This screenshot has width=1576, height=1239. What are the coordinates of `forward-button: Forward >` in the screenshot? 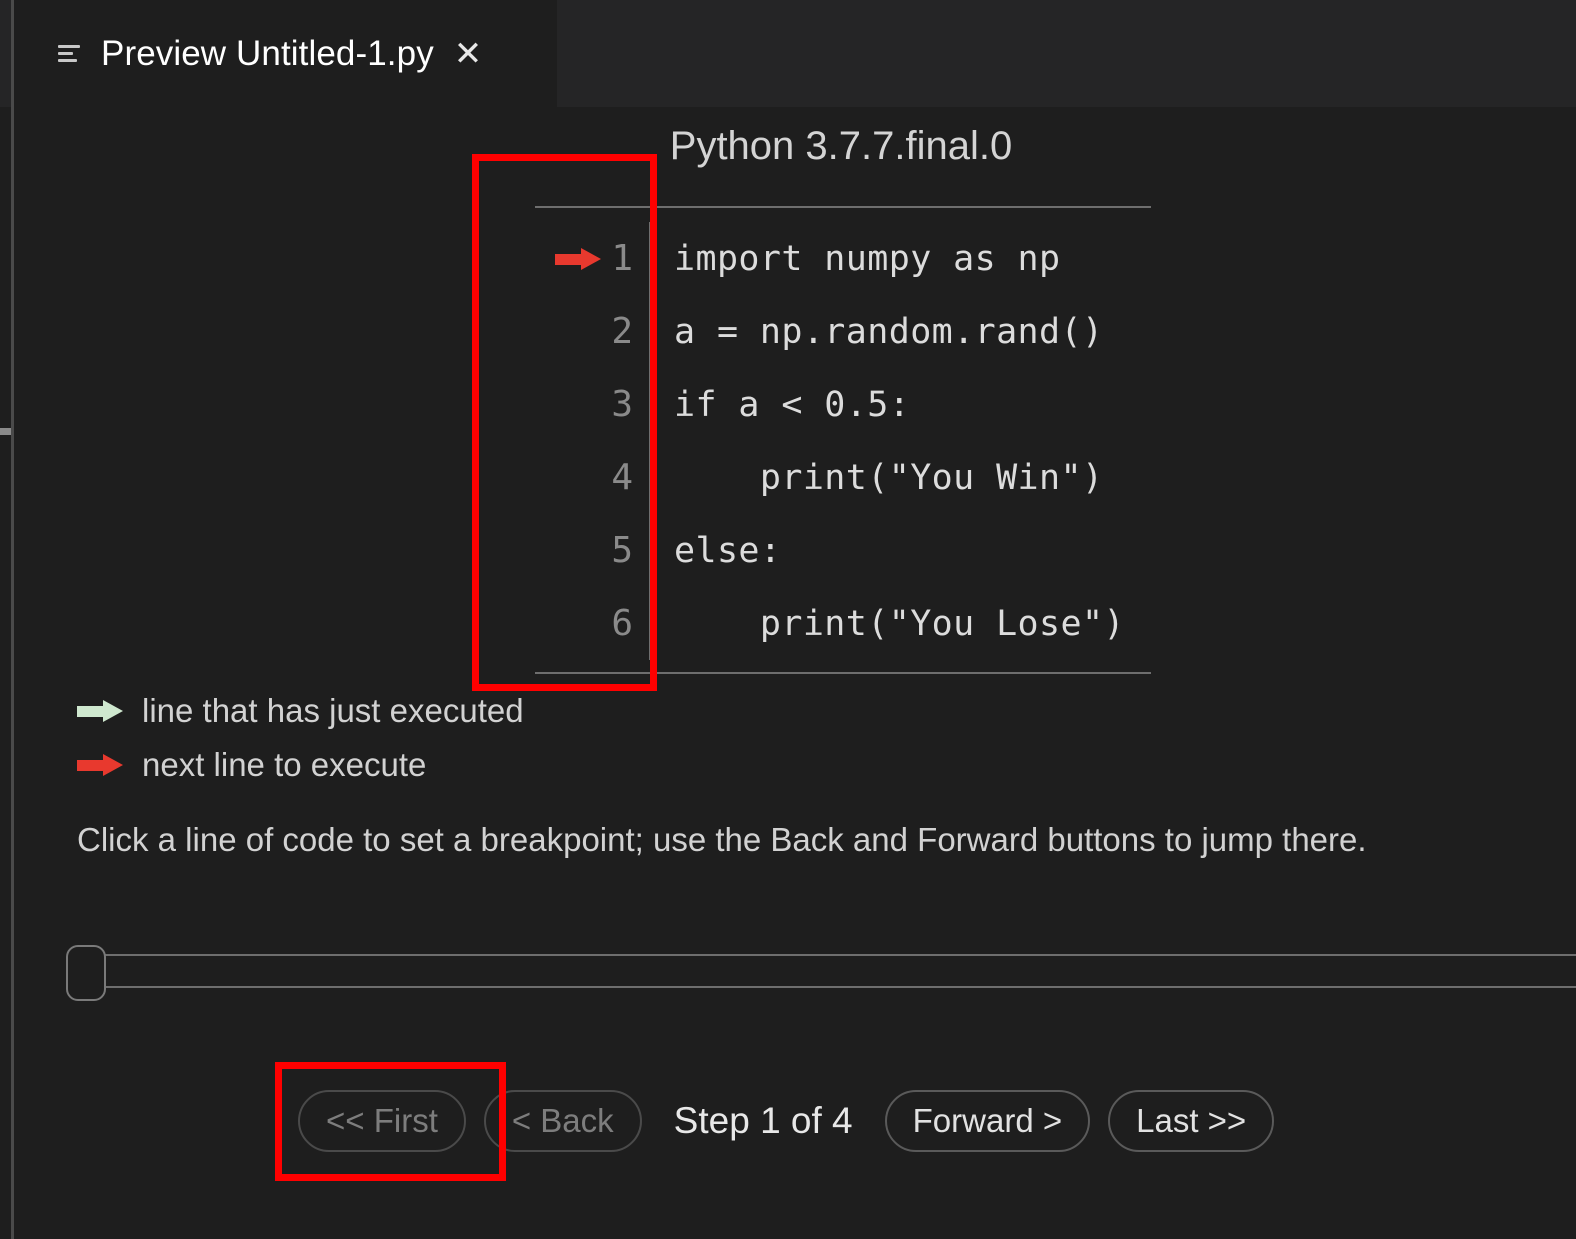 It's located at (987, 1121).